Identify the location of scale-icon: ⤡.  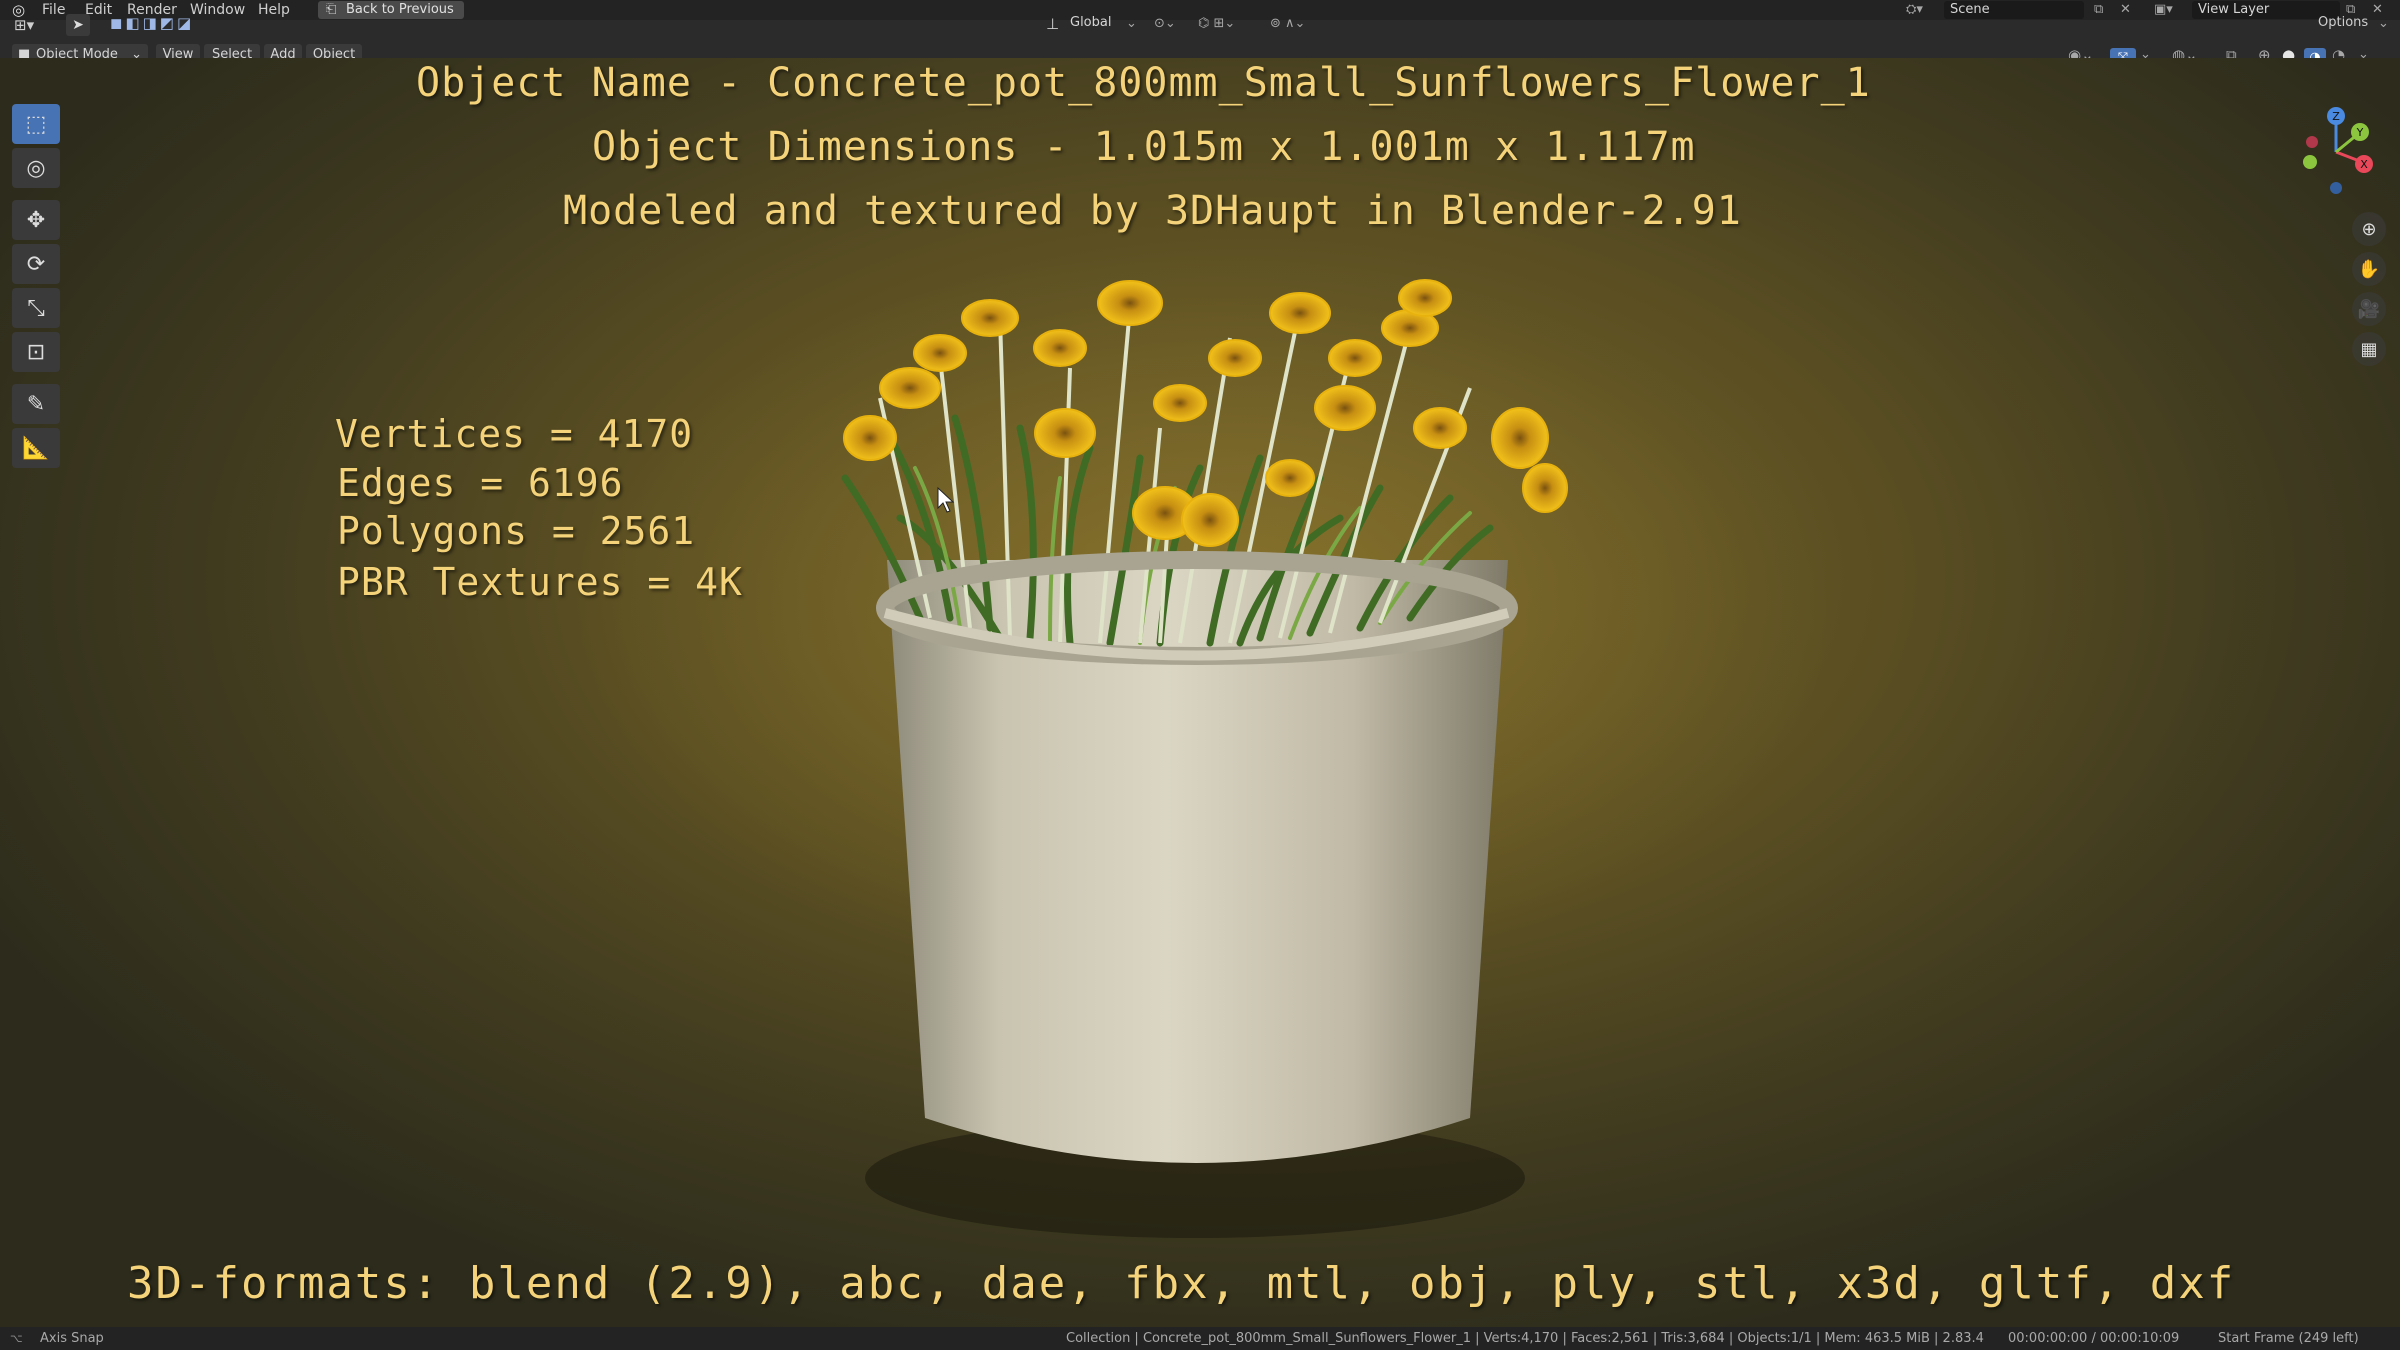
(36, 308).